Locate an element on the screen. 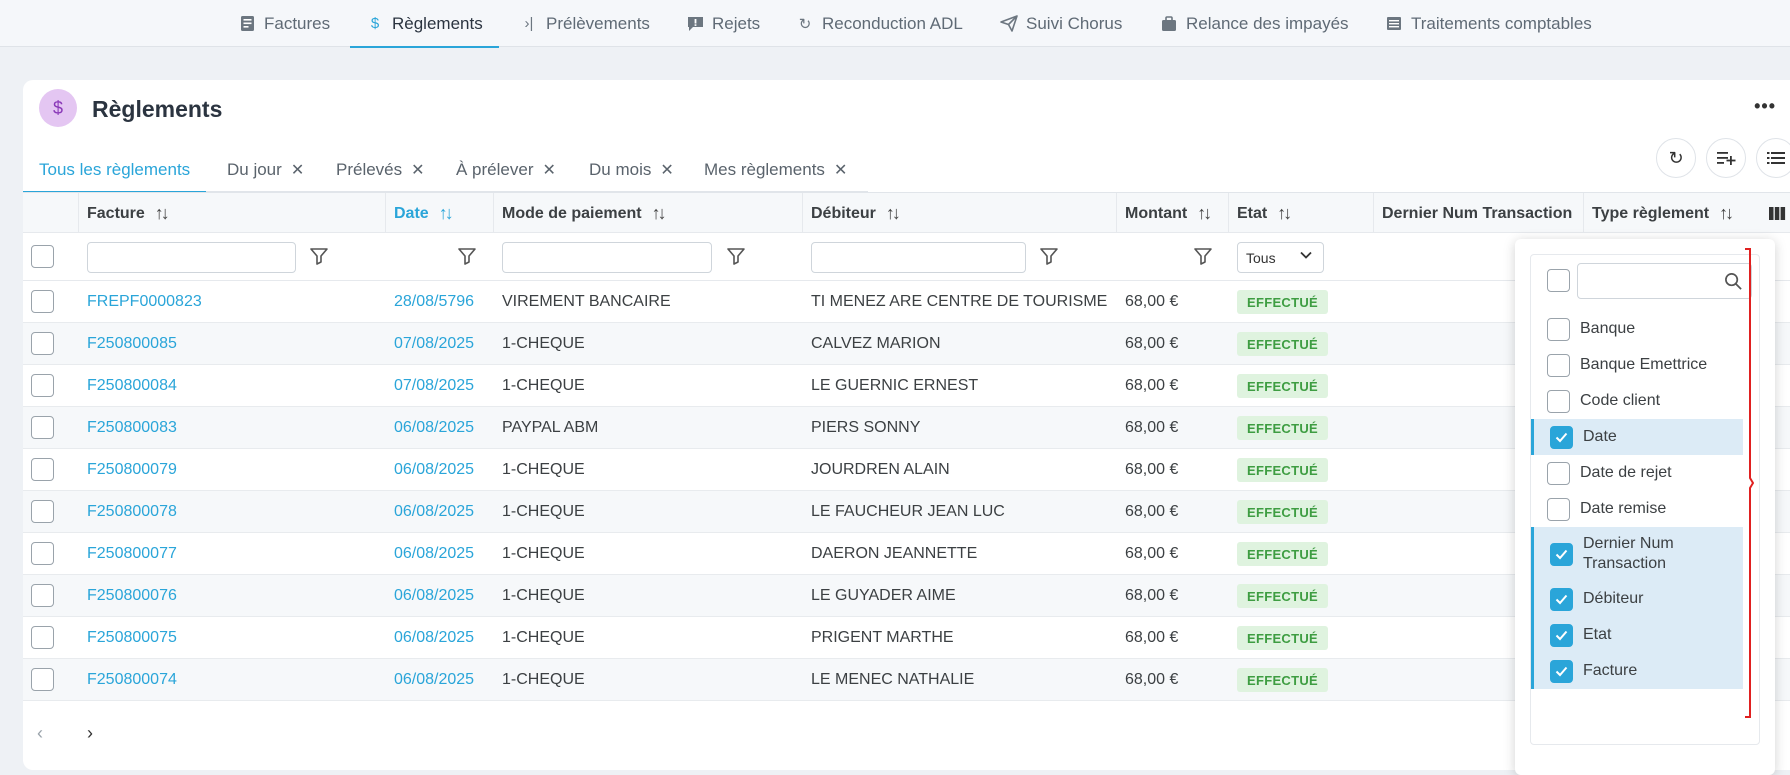 This screenshot has height=775, width=1790. facture-link: F250800075 is located at coordinates (132, 637).